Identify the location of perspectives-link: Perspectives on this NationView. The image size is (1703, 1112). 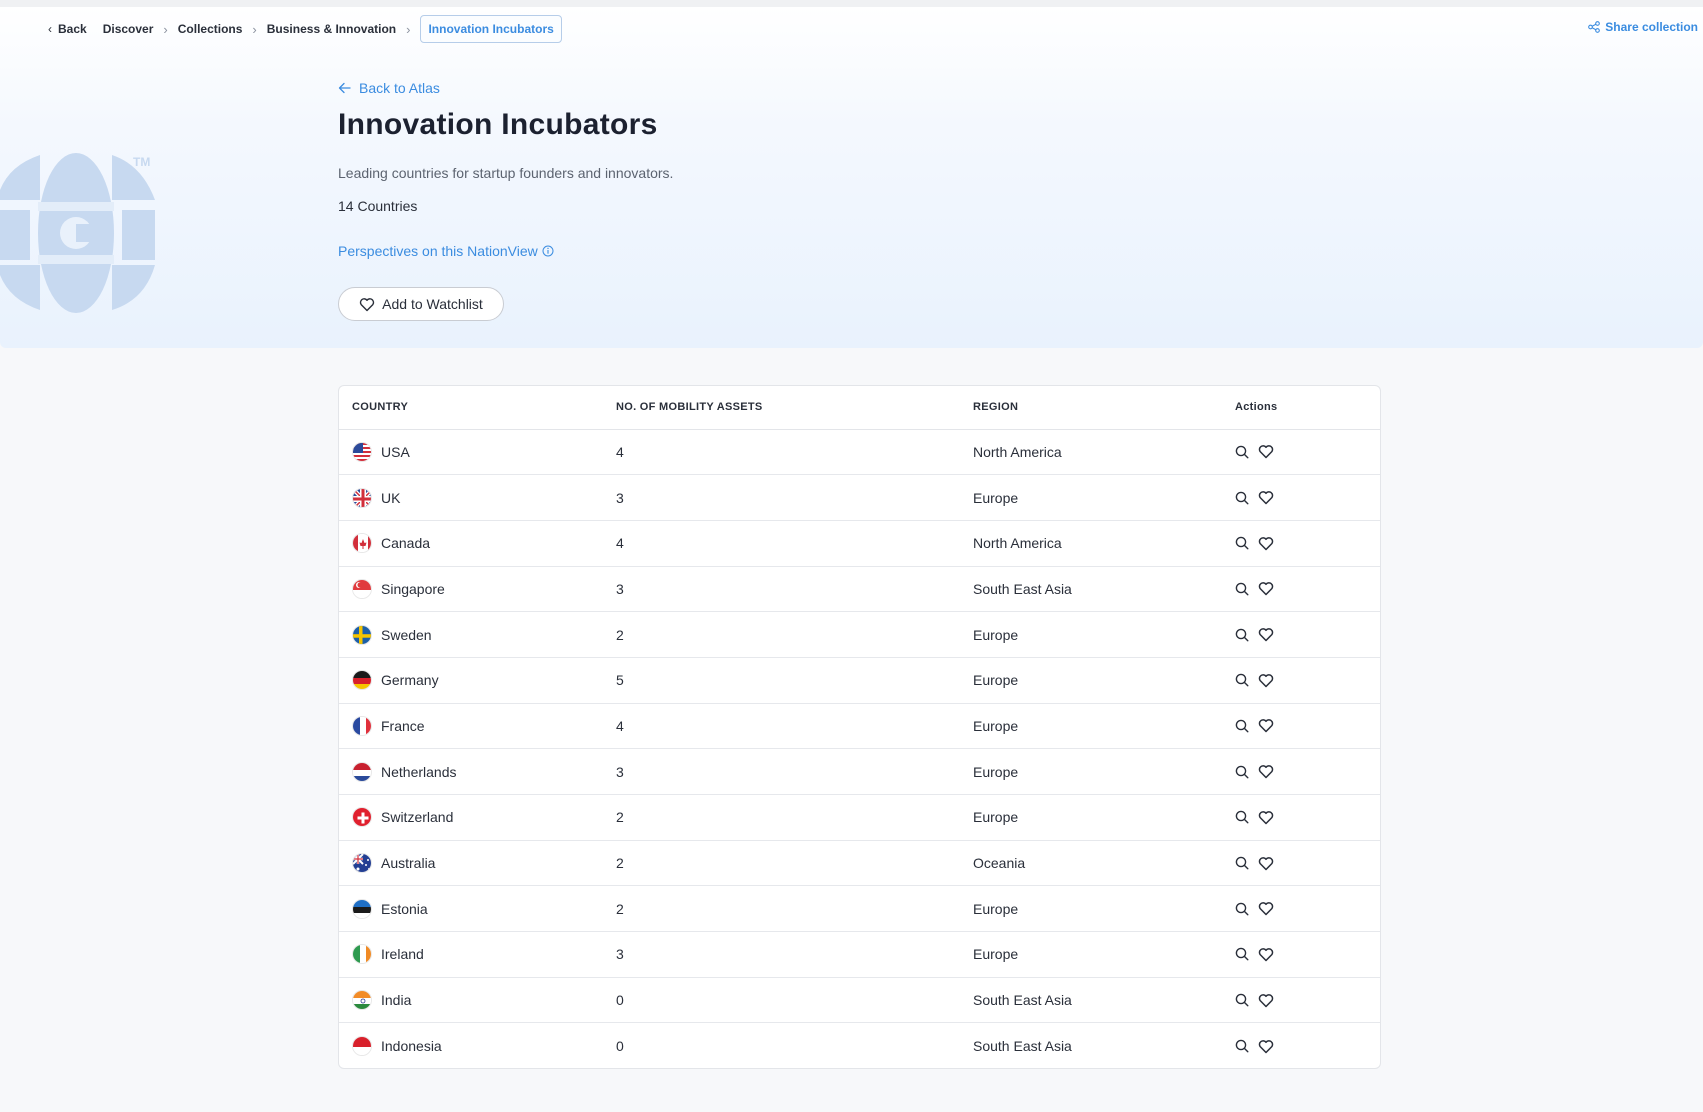
(446, 251).